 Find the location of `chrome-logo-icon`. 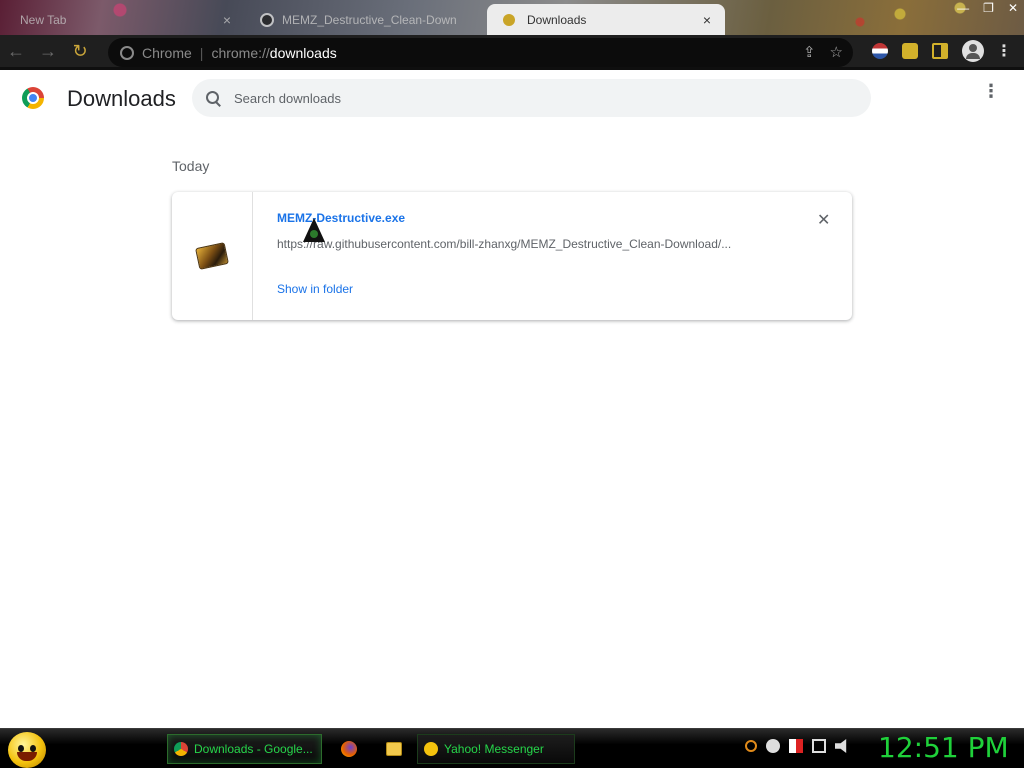

chrome-logo-icon is located at coordinates (33, 98).